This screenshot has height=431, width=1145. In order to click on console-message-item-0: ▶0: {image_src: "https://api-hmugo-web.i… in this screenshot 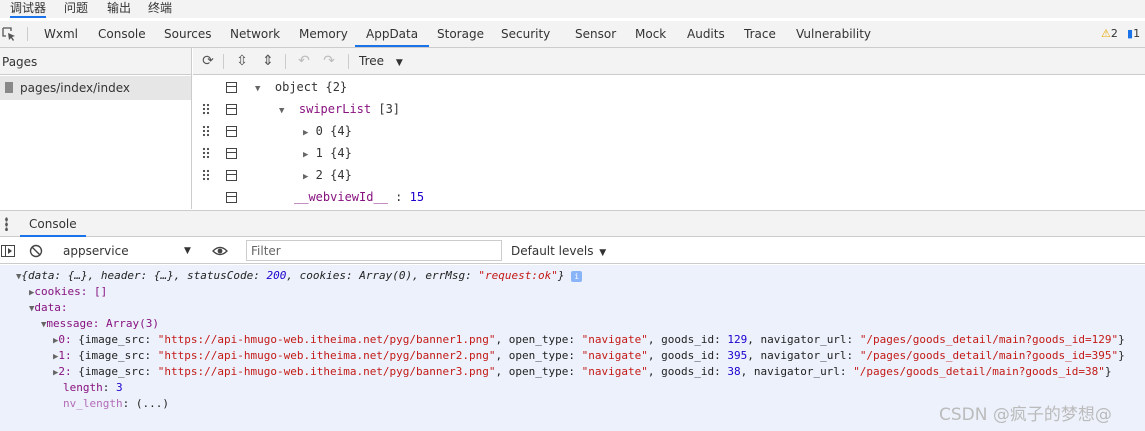, I will do `click(589, 340)`.